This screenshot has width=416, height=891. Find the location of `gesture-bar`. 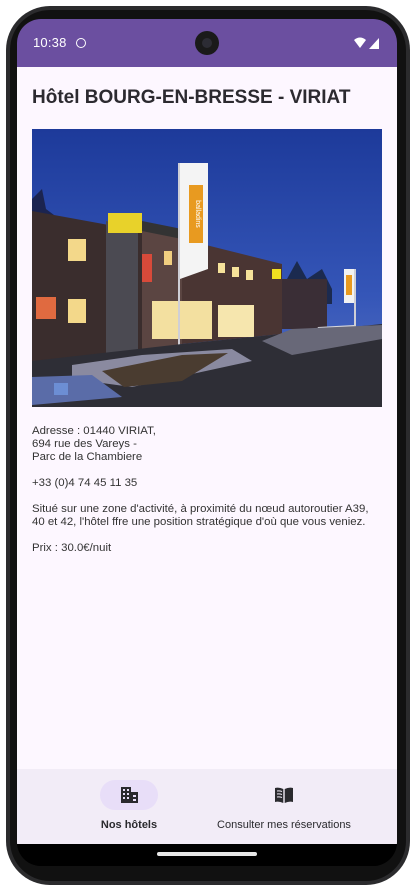

gesture-bar is located at coordinates (207, 855).